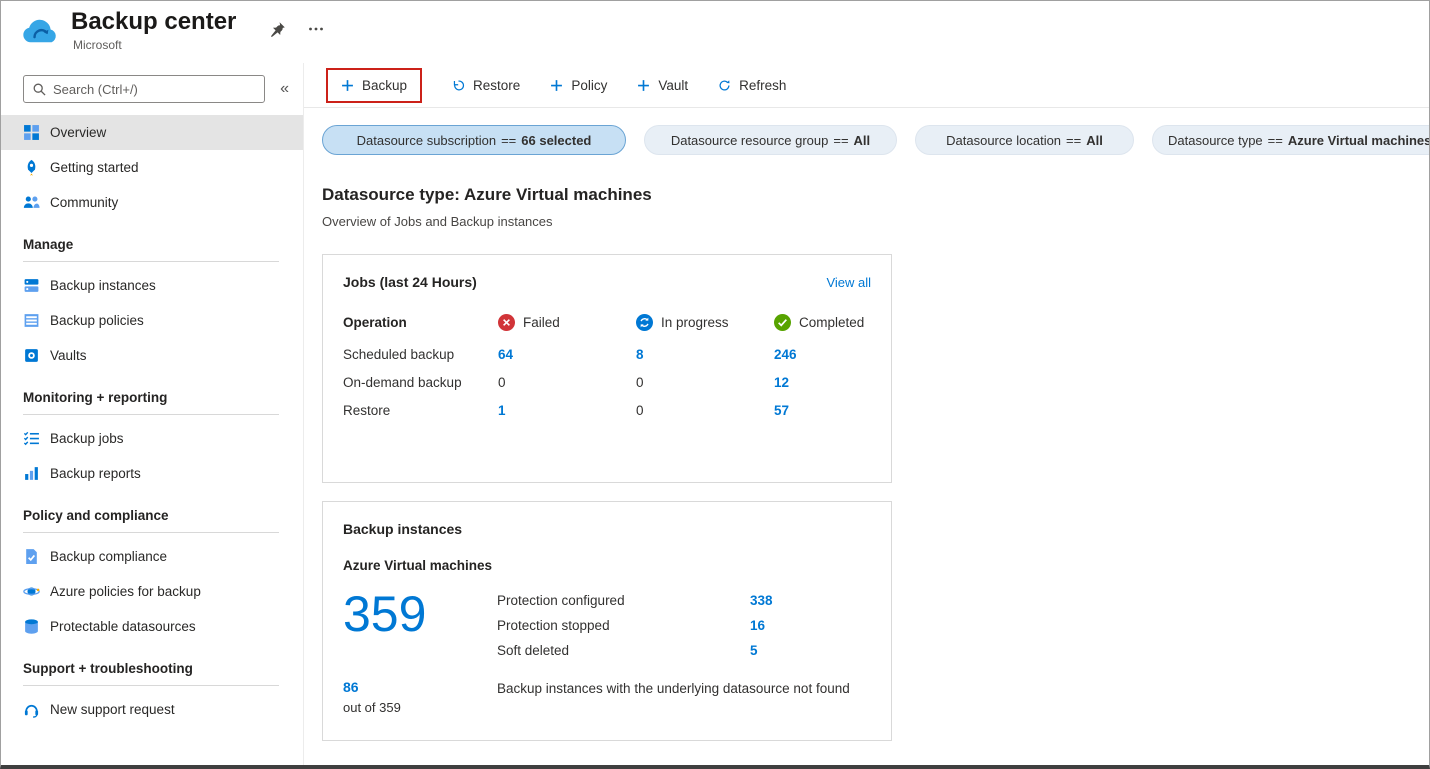  I want to click on search-input, so click(154, 89).